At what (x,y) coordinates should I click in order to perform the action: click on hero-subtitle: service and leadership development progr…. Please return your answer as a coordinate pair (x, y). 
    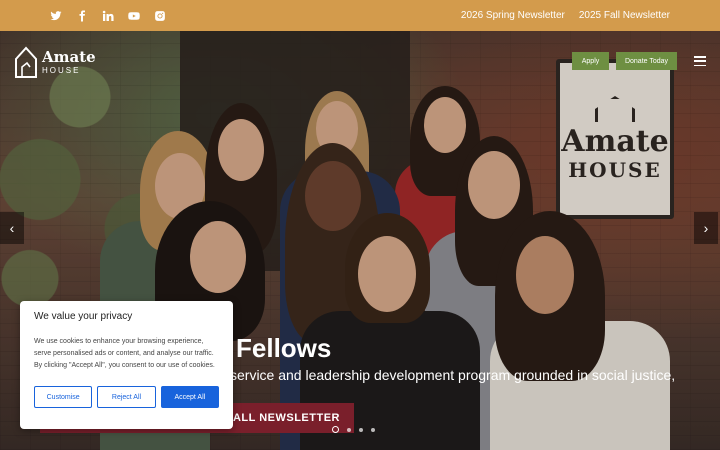
    Looking at the image, I should click on (453, 375).